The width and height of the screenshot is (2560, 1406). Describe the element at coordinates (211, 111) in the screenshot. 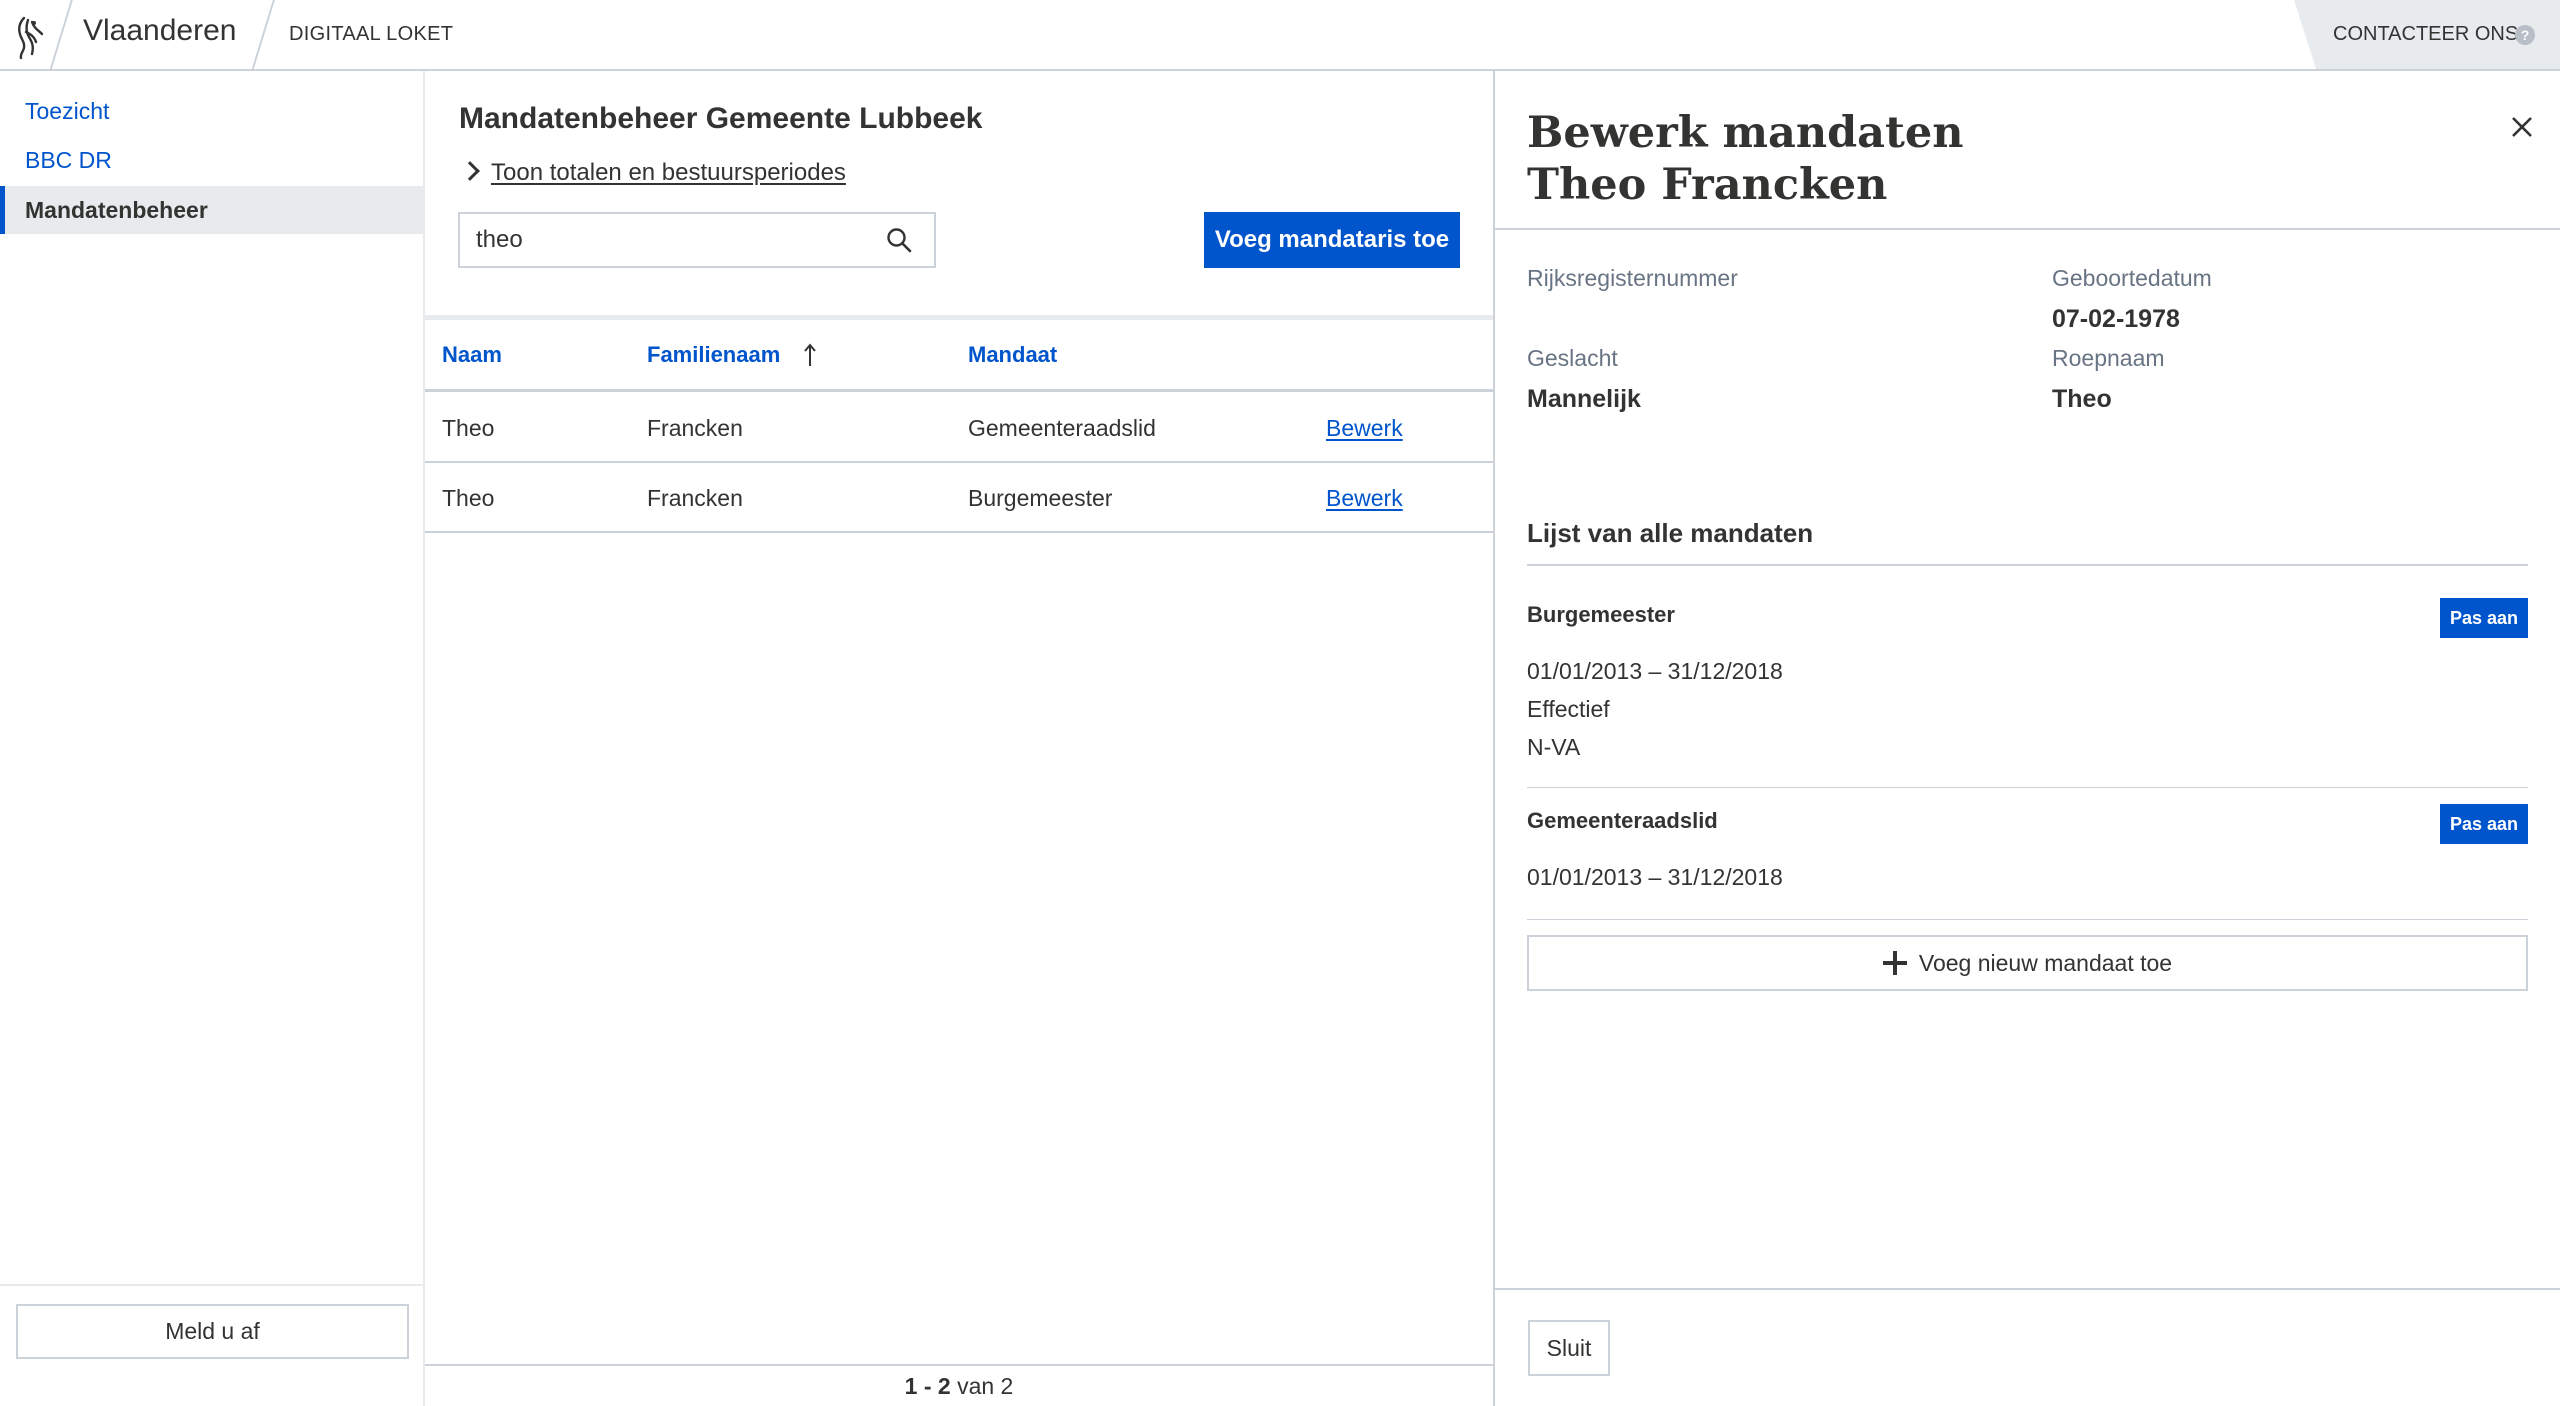

I see `sidebar-item-toezicht: Toezicht` at that location.